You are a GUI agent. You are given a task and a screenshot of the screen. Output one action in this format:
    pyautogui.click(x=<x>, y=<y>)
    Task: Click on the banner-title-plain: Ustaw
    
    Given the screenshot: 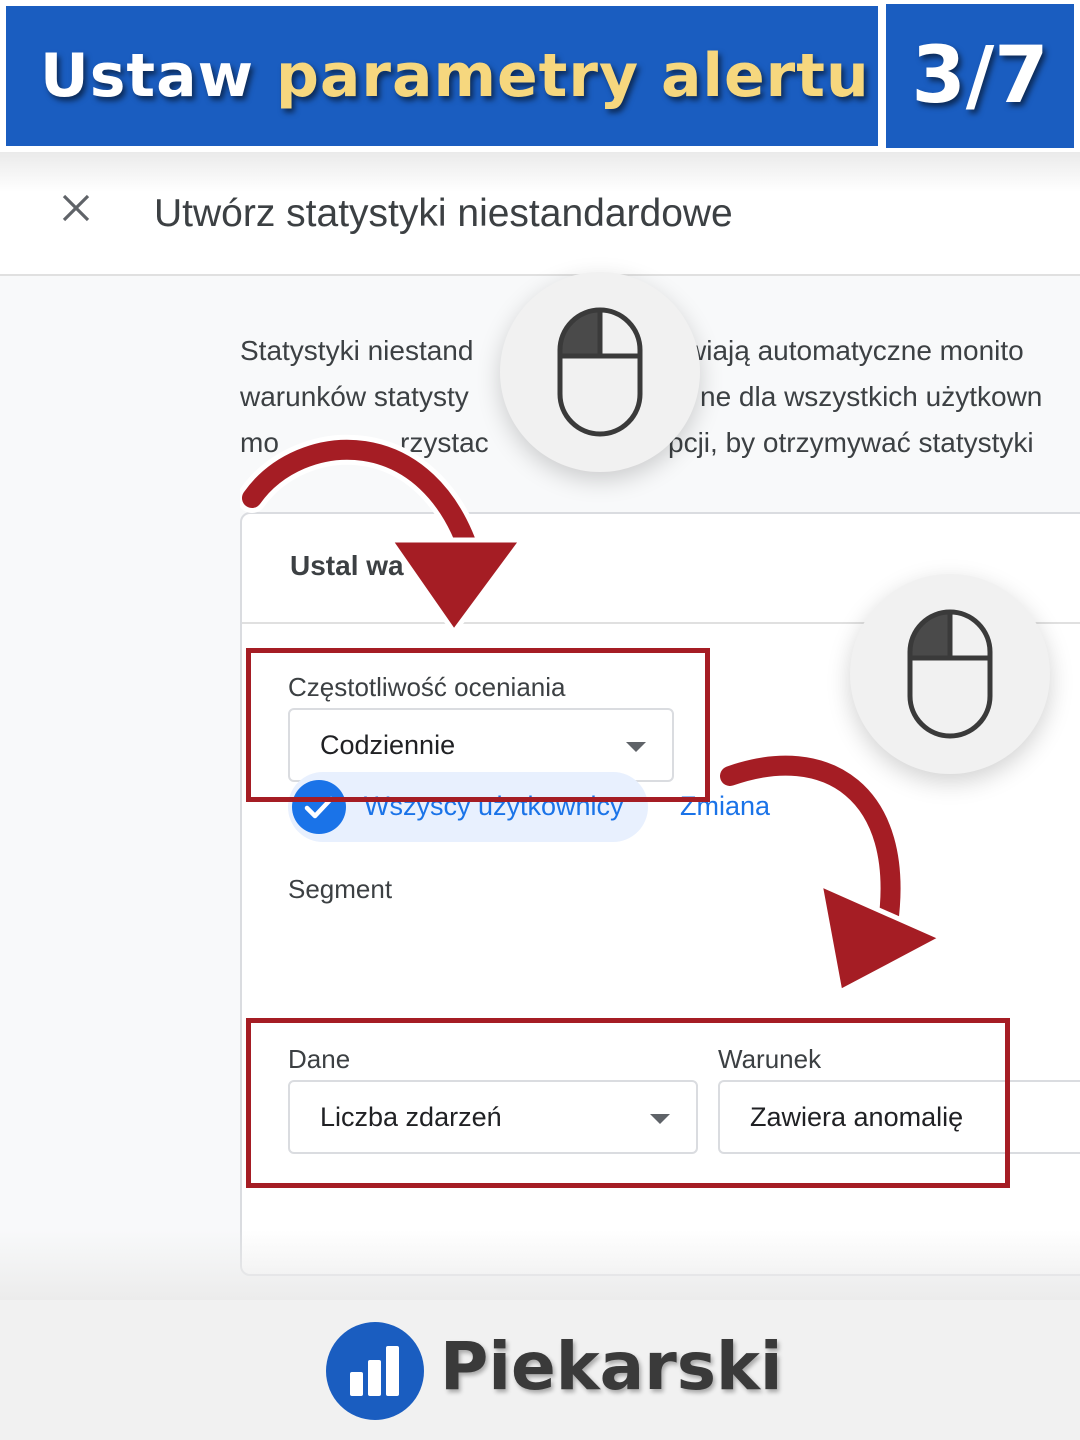 What is the action you would take?
    pyautogui.click(x=147, y=76)
    